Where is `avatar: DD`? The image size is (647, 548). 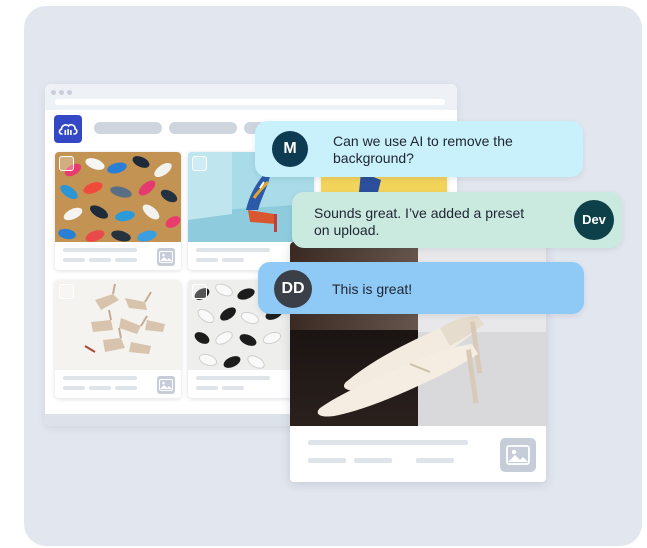 avatar: DD is located at coordinates (293, 289).